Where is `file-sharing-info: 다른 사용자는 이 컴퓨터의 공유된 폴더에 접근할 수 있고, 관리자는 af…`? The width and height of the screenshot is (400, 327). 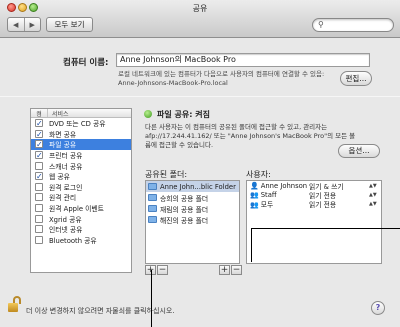
file-sharing-info: 다른 사용자는 이 컴퓨터의 공유된 폴더에 접근할 수 있고, 관리자는 af… is located at coordinates (250, 136).